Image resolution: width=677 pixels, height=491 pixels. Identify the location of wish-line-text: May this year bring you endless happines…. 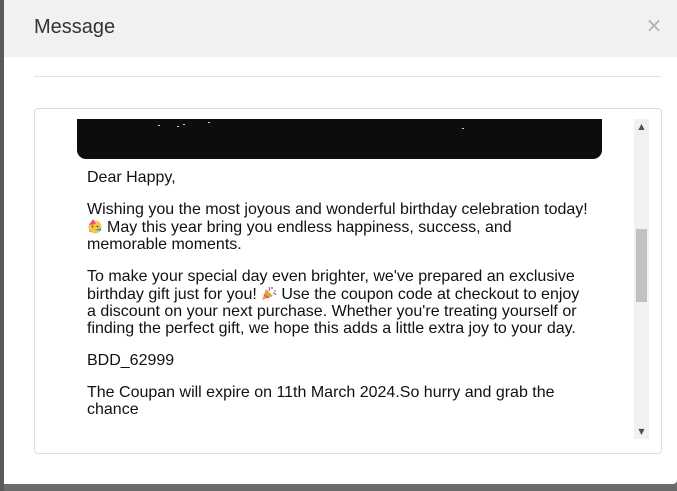
(309, 227).